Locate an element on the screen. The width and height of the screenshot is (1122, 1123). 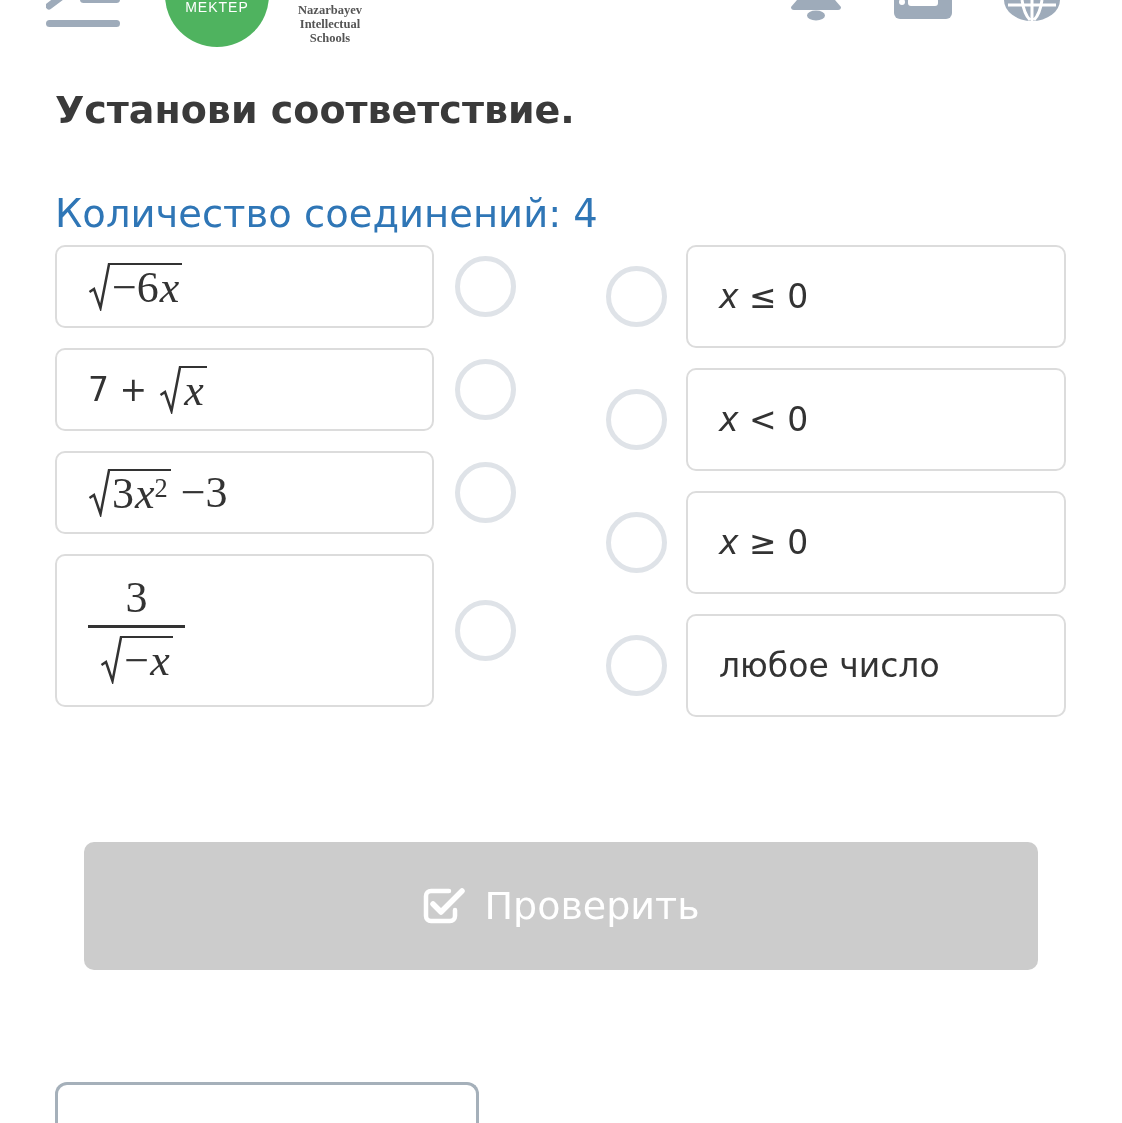
globe-icon is located at coordinates (1032, 10).